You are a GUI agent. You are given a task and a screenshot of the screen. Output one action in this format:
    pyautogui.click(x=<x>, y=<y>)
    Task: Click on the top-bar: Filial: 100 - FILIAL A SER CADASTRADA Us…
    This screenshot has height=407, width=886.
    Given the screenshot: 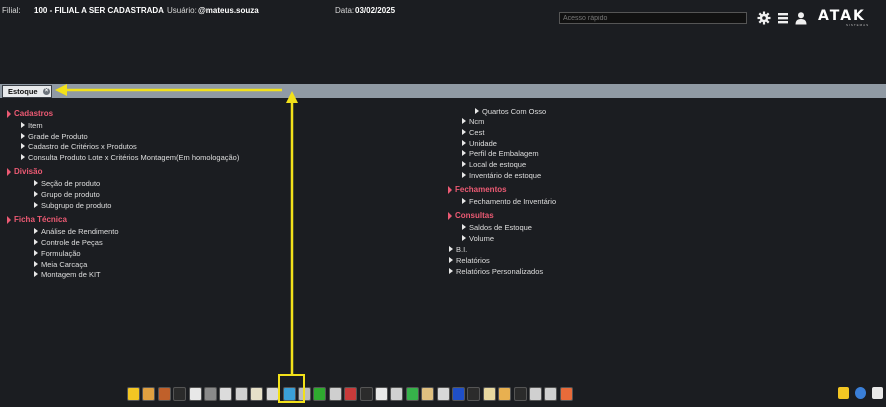 What is the action you would take?
    pyautogui.click(x=443, y=13)
    